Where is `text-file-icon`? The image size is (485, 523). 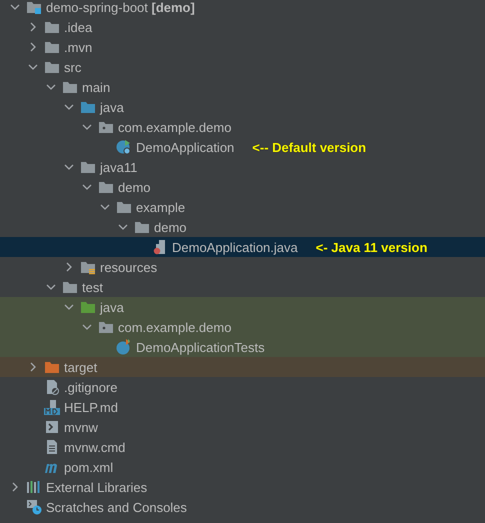
text-file-icon is located at coordinates (52, 447).